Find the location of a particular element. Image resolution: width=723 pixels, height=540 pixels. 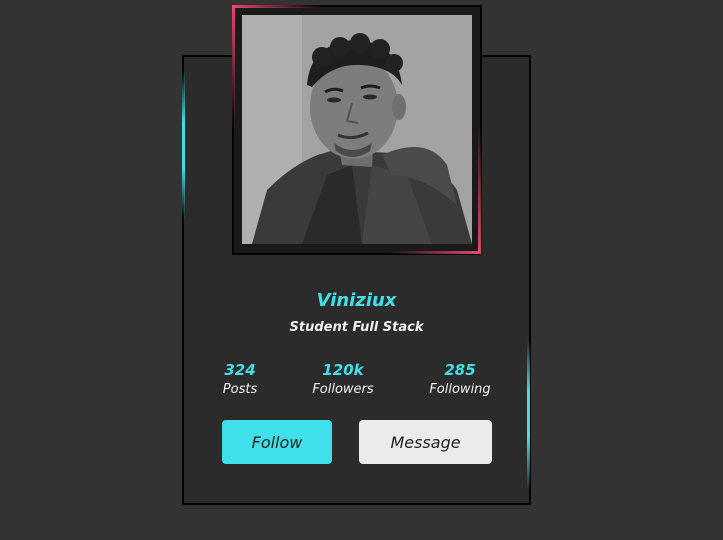

frame-accent-left is located at coordinates (233, 67).